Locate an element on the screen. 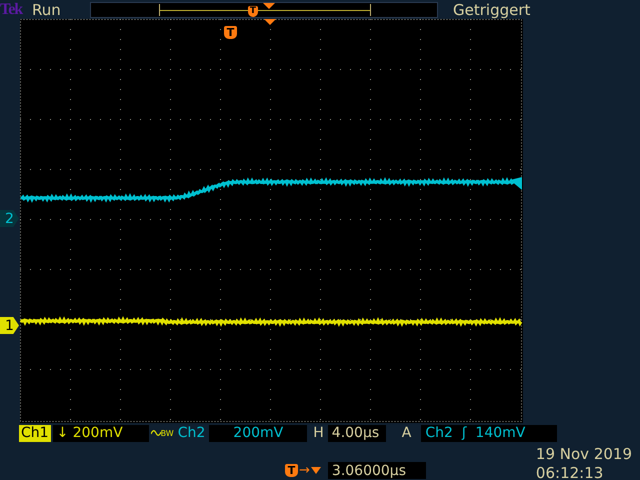  logo: Tek is located at coordinates (12, 9).